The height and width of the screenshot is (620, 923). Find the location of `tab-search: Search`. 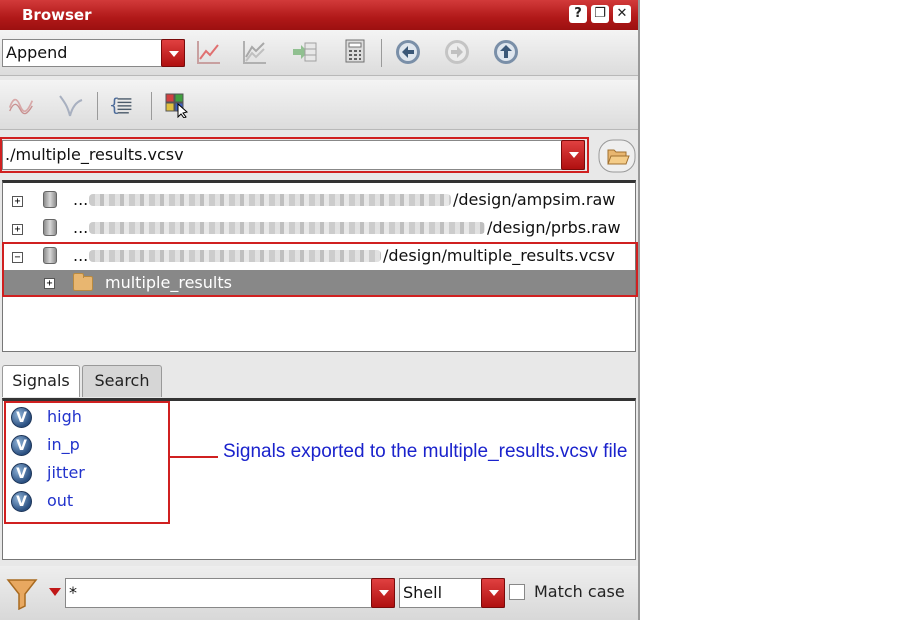

tab-search: Search is located at coordinates (122, 381).